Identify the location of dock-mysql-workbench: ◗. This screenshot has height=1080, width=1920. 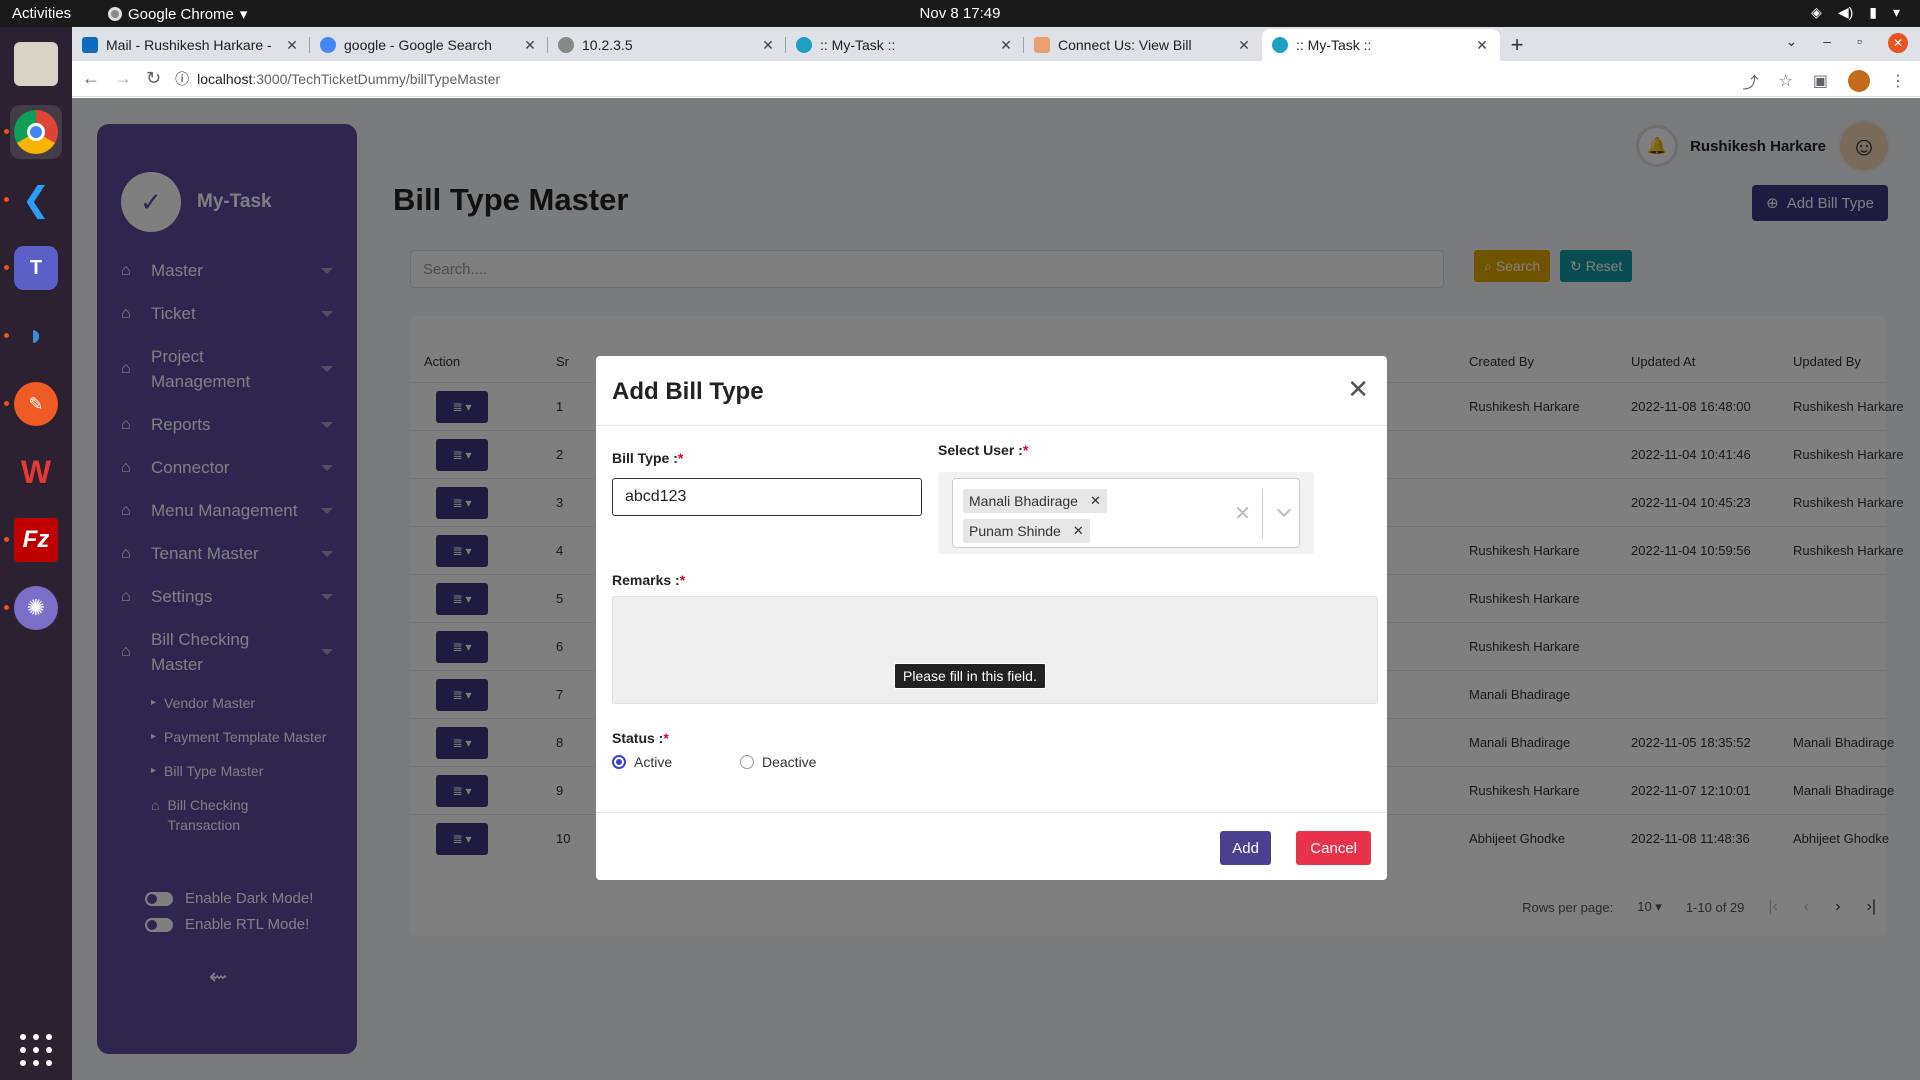
(33, 336).